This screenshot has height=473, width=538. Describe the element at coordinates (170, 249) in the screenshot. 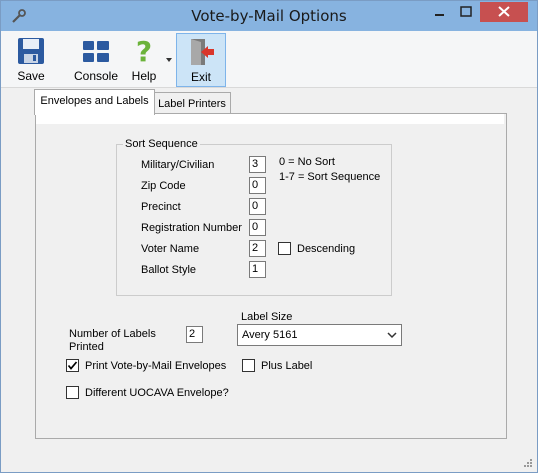

I see `voter-name-label: Voter Name` at that location.